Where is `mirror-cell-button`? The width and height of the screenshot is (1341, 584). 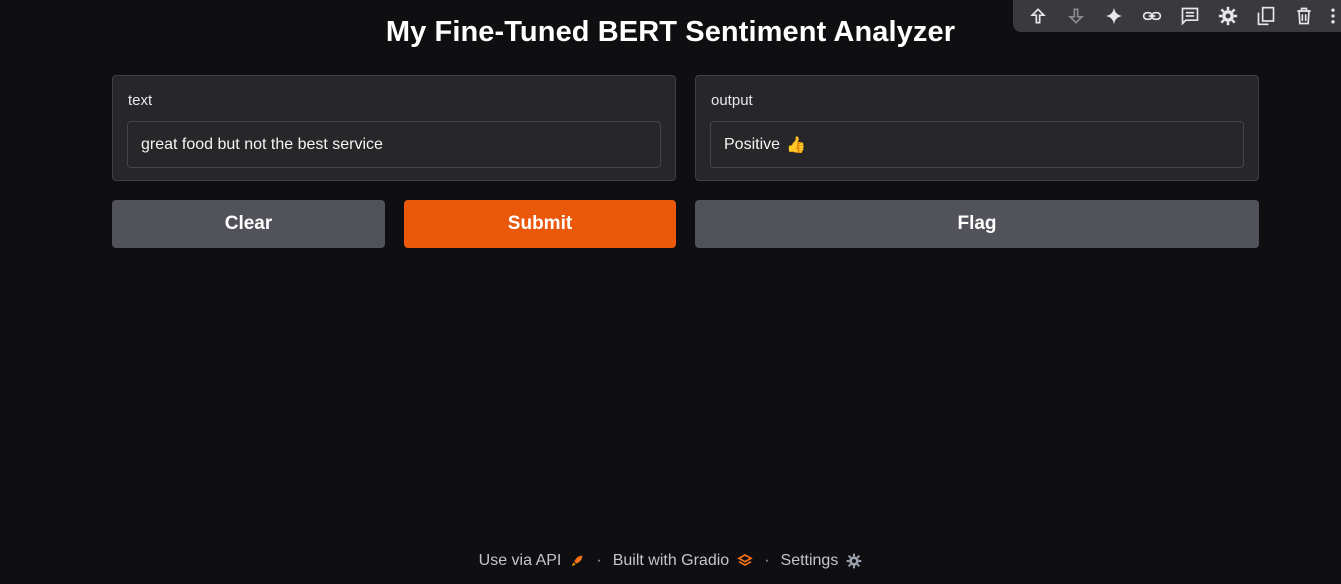
mirror-cell-button is located at coordinates (1266, 16).